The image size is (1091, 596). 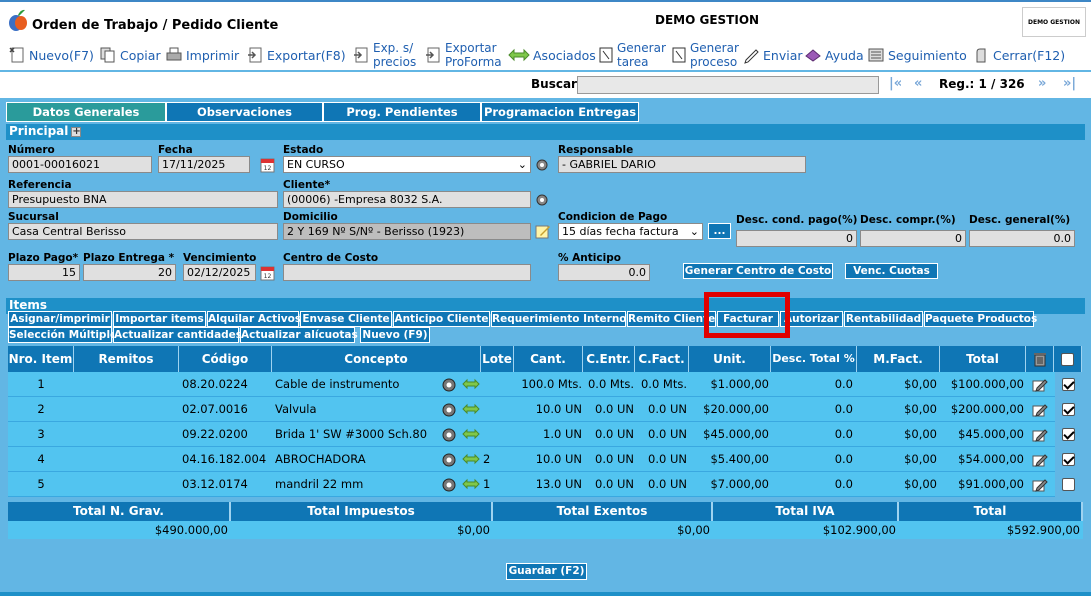 What do you see at coordinates (395, 335) in the screenshot?
I see `nuevo-item-button: Nuevo (F9)` at bounding box center [395, 335].